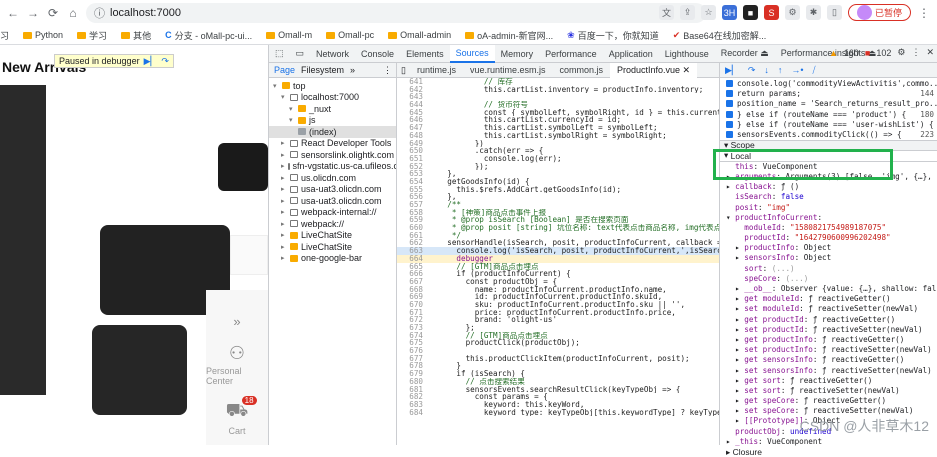 This screenshot has width=937, height=457. Describe the element at coordinates (139, 370) in the screenshot. I see `product-photo` at that location.